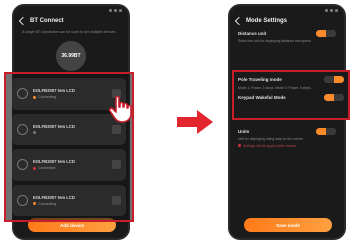 This screenshot has height=244, width=363. What do you see at coordinates (47, 168) in the screenshot?
I see `device-status-text: Connected` at bounding box center [47, 168].